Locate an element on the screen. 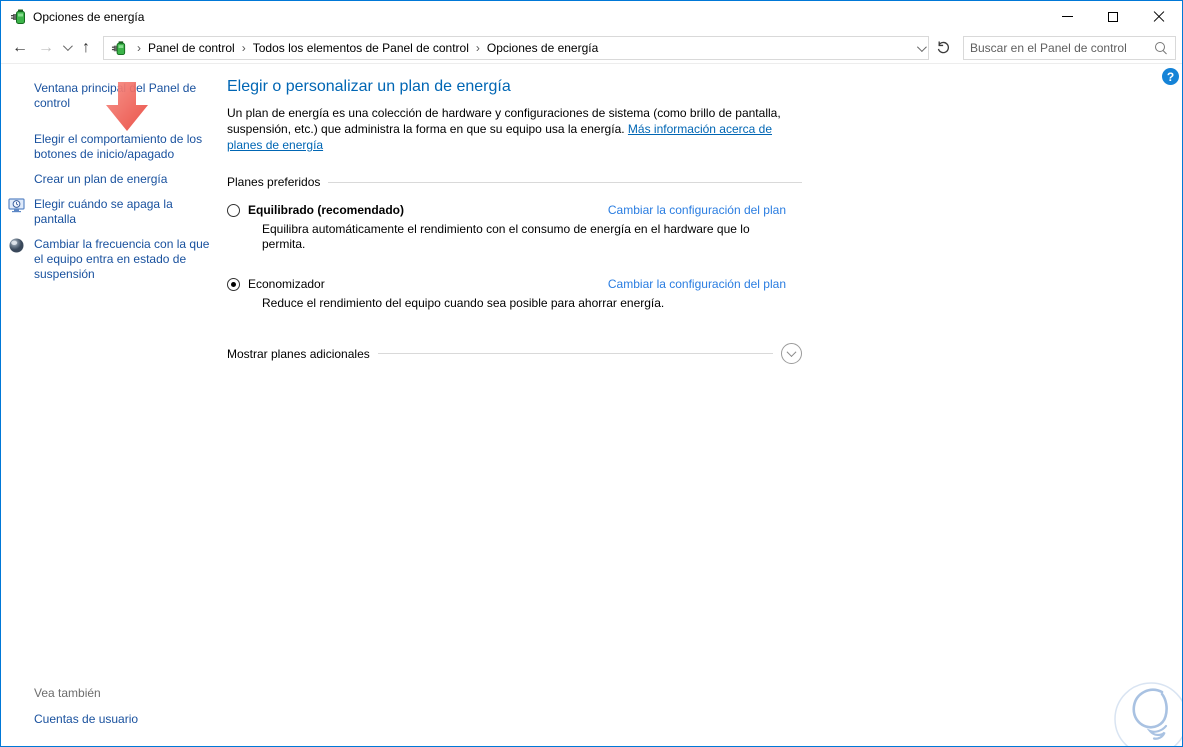 This screenshot has width=1183, height=747. address-dropdown-button is located at coordinates (921, 48).